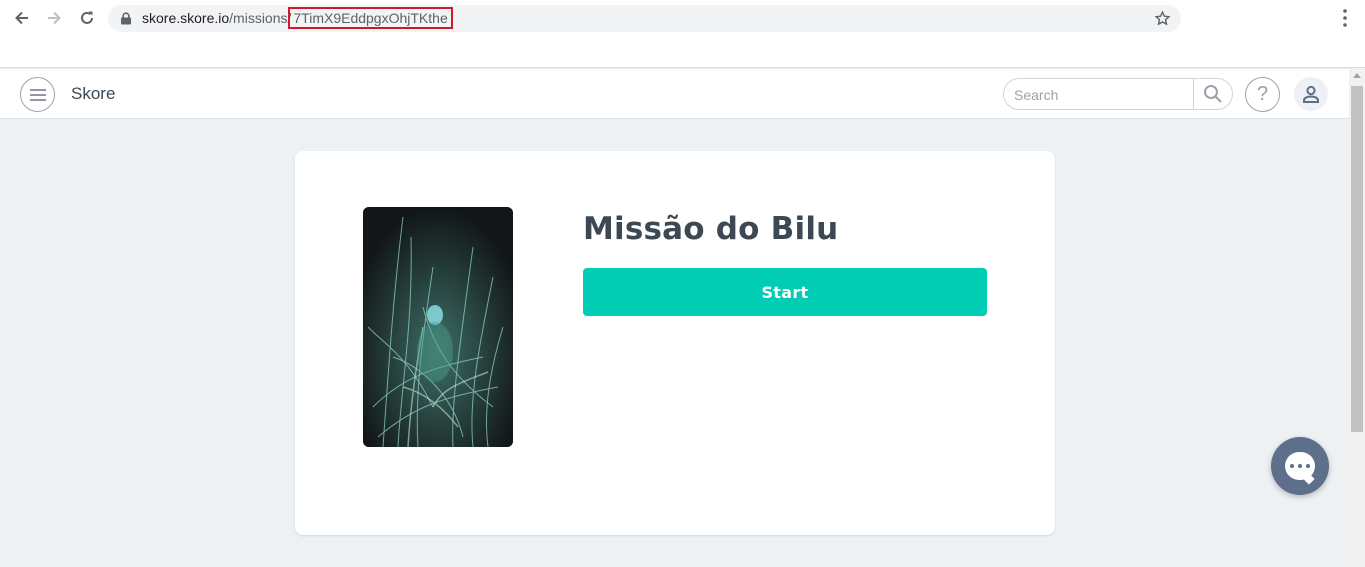 This screenshot has width=1365, height=567. Describe the element at coordinates (1212, 94) in the screenshot. I see `search-icon` at that location.